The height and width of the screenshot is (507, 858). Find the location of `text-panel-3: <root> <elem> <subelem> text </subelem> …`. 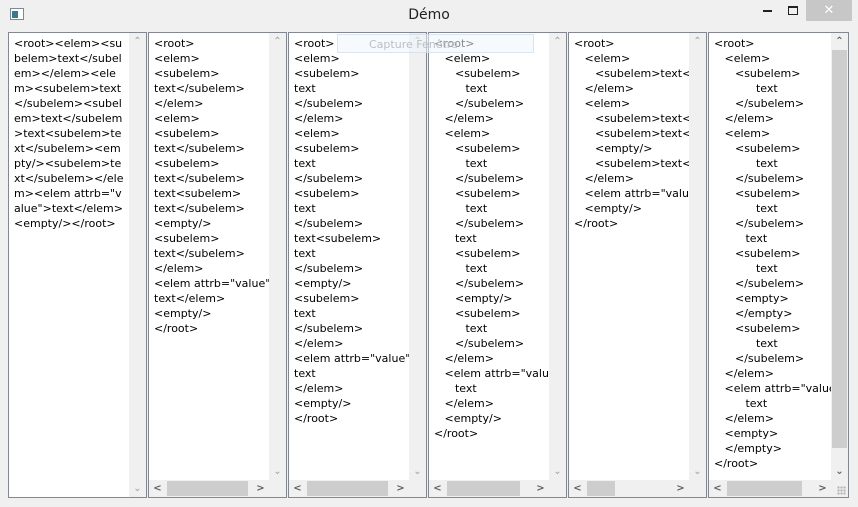

text-panel-3: <root> <elem> <subelem> text </subelem> … is located at coordinates (357, 265).